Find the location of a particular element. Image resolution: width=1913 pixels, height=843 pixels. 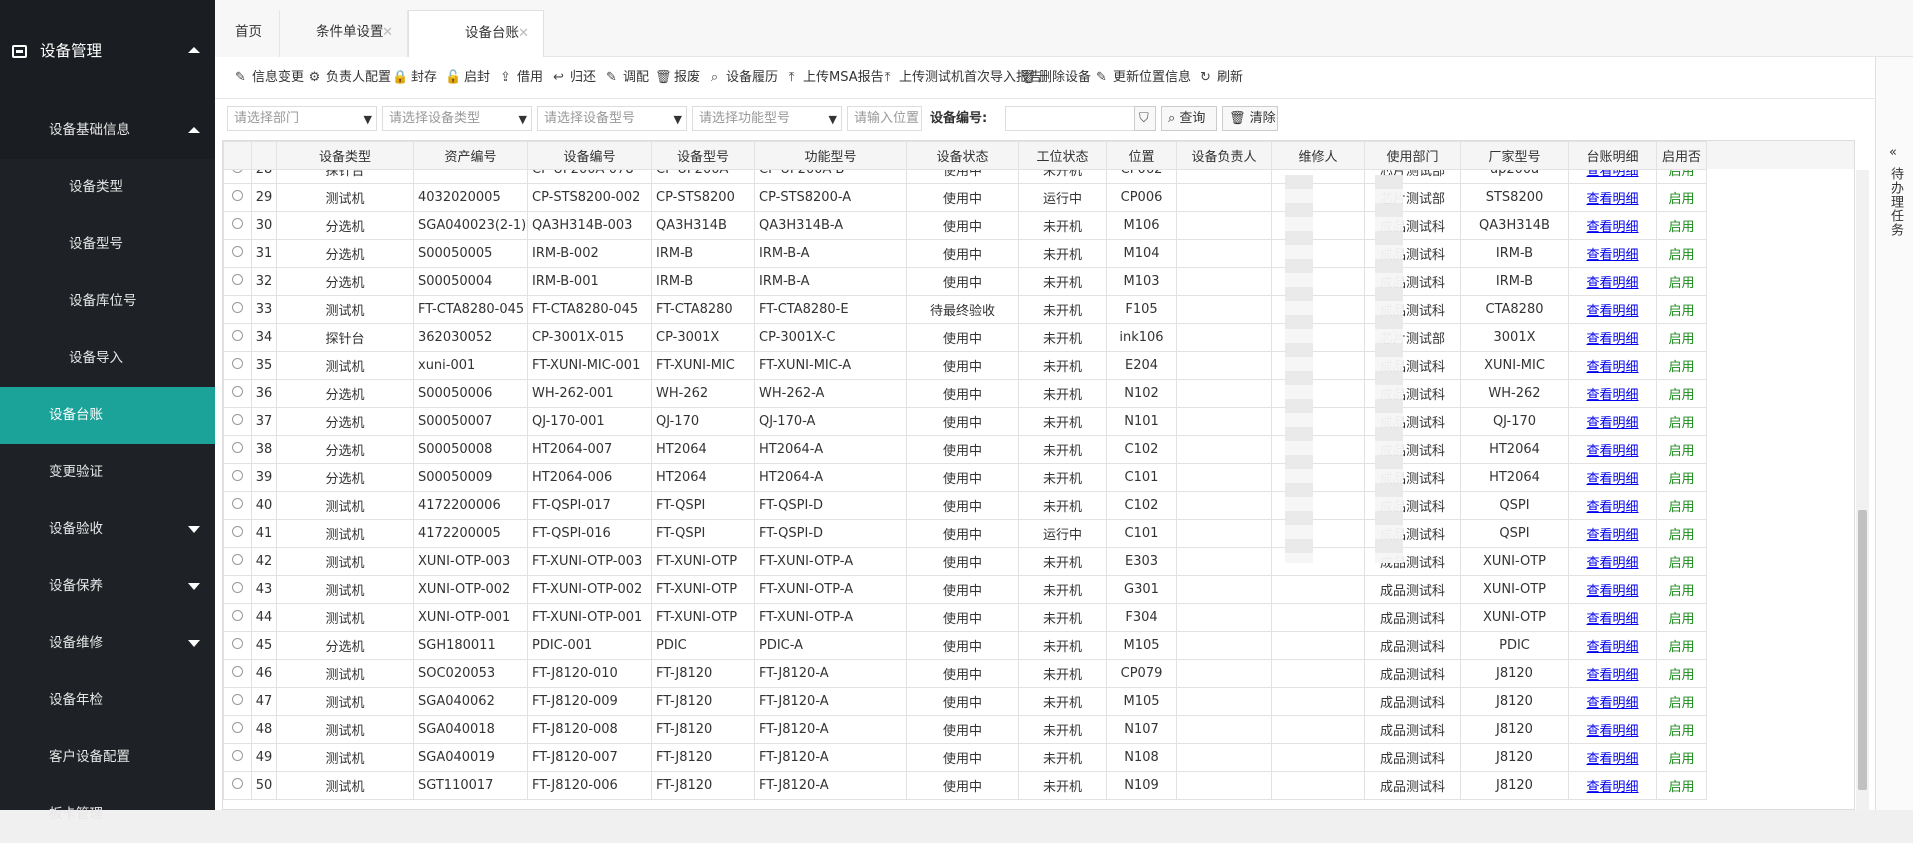

vertical-scrollbar is located at coordinates (1862, 490).